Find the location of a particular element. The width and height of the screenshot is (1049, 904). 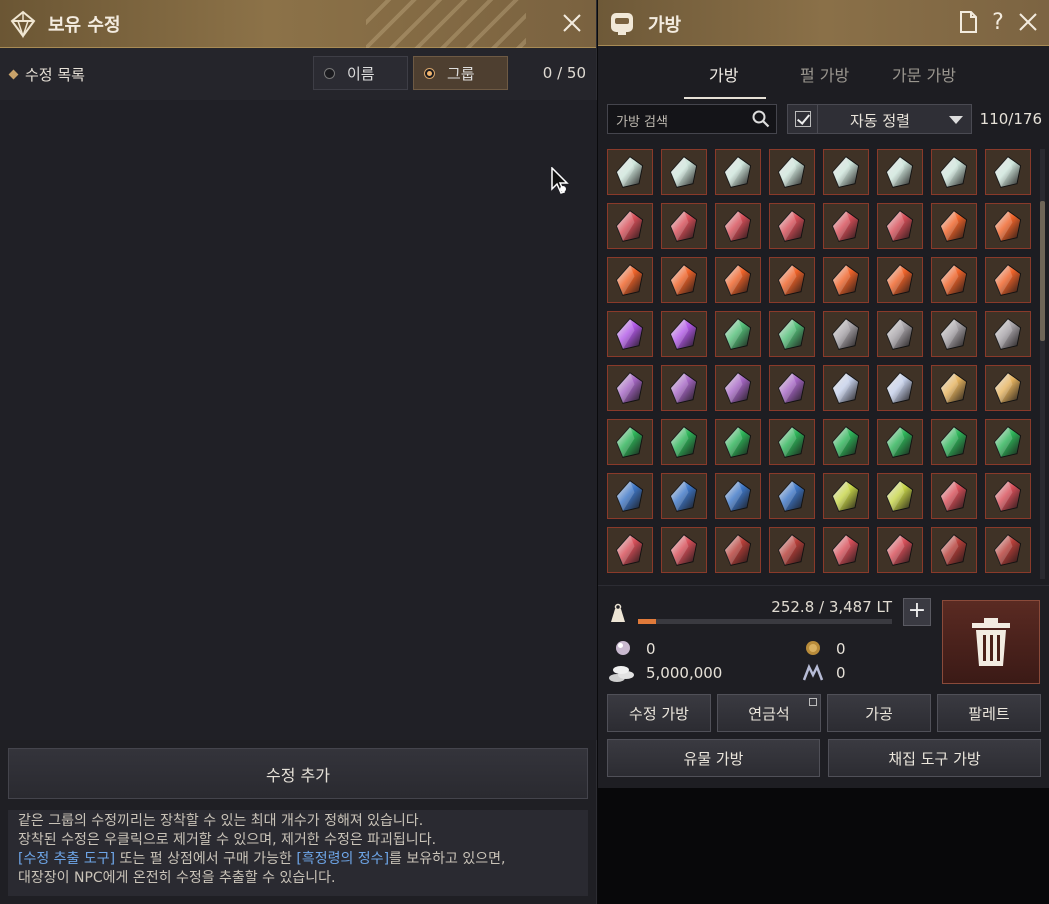

tab-pearl-bag: 펄 가방 is located at coordinates (824, 74).